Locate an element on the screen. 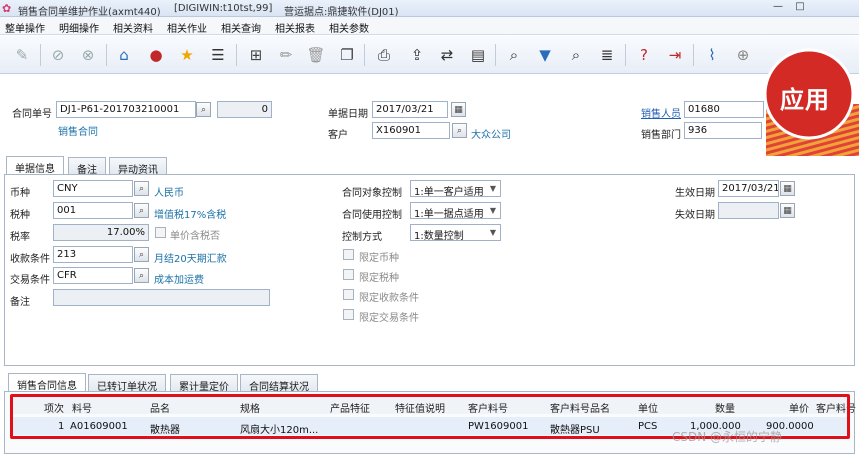  attachment-icon: ⌇ is located at coordinates (712, 55).